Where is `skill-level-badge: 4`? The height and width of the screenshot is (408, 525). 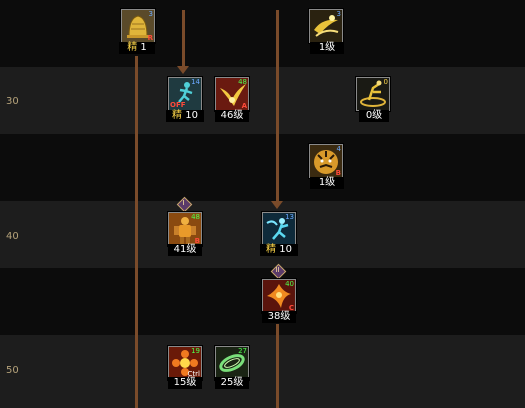
skill-level-badge: 4 is located at coordinates (338, 149).